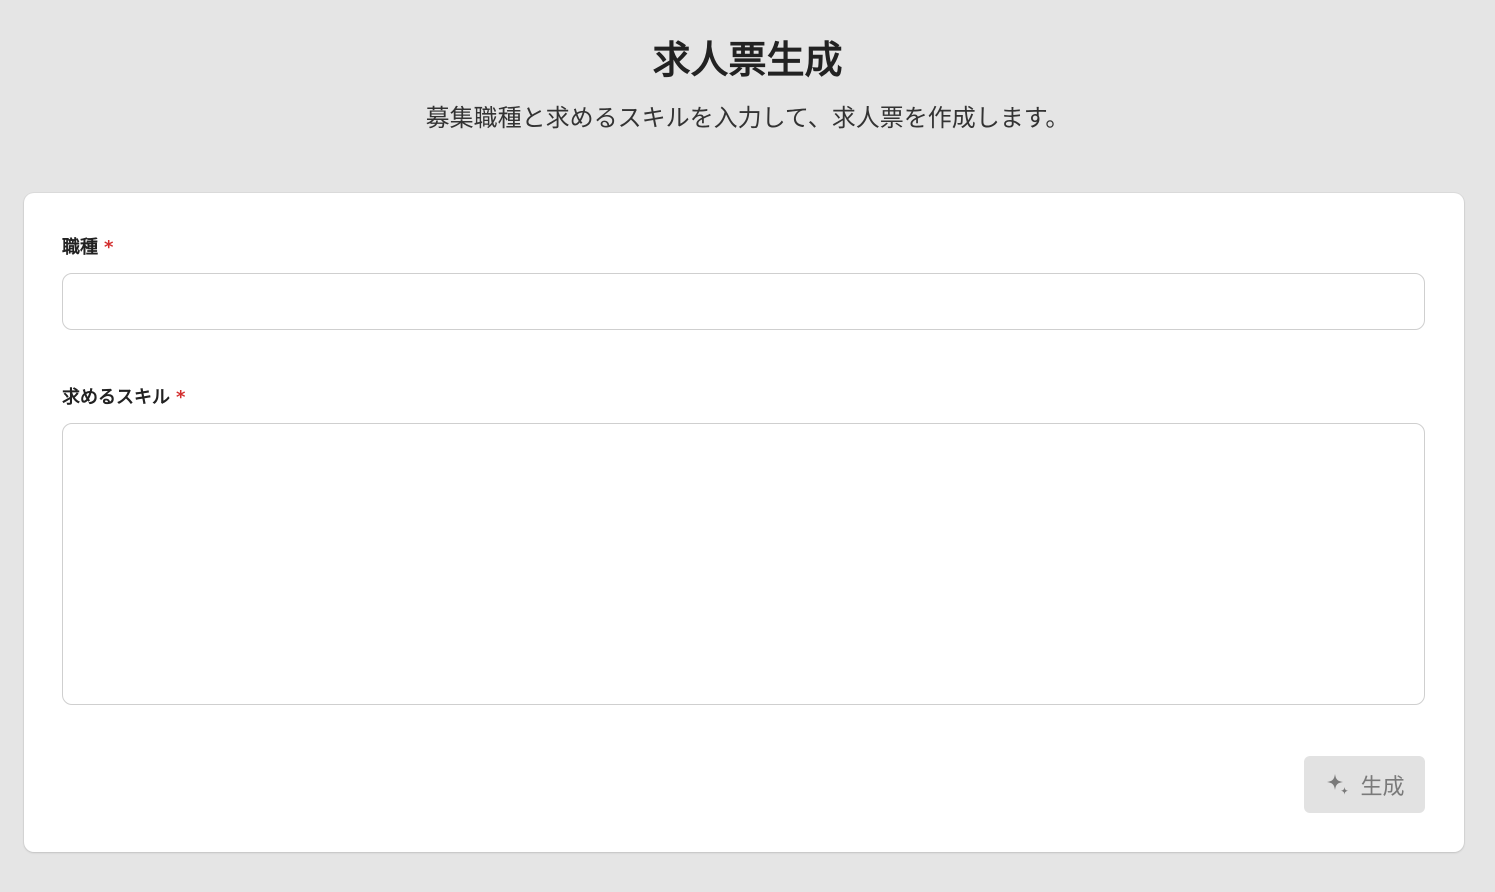 The height and width of the screenshot is (892, 1495). Describe the element at coordinates (747, 60) in the screenshot. I see `page-title: 求人票生成` at that location.